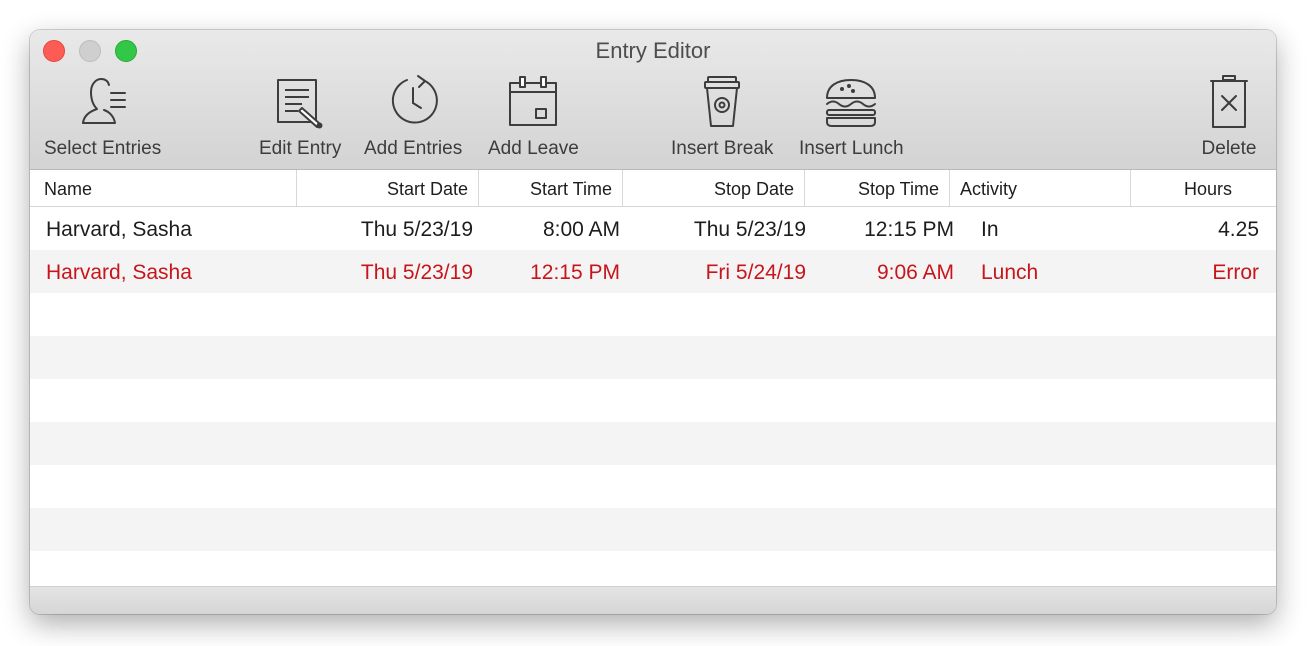 Image resolution: width=1309 pixels, height=646 pixels. Describe the element at coordinates (909, 229) in the screenshot. I see `cell-stop-time: 12:15 PM` at that location.